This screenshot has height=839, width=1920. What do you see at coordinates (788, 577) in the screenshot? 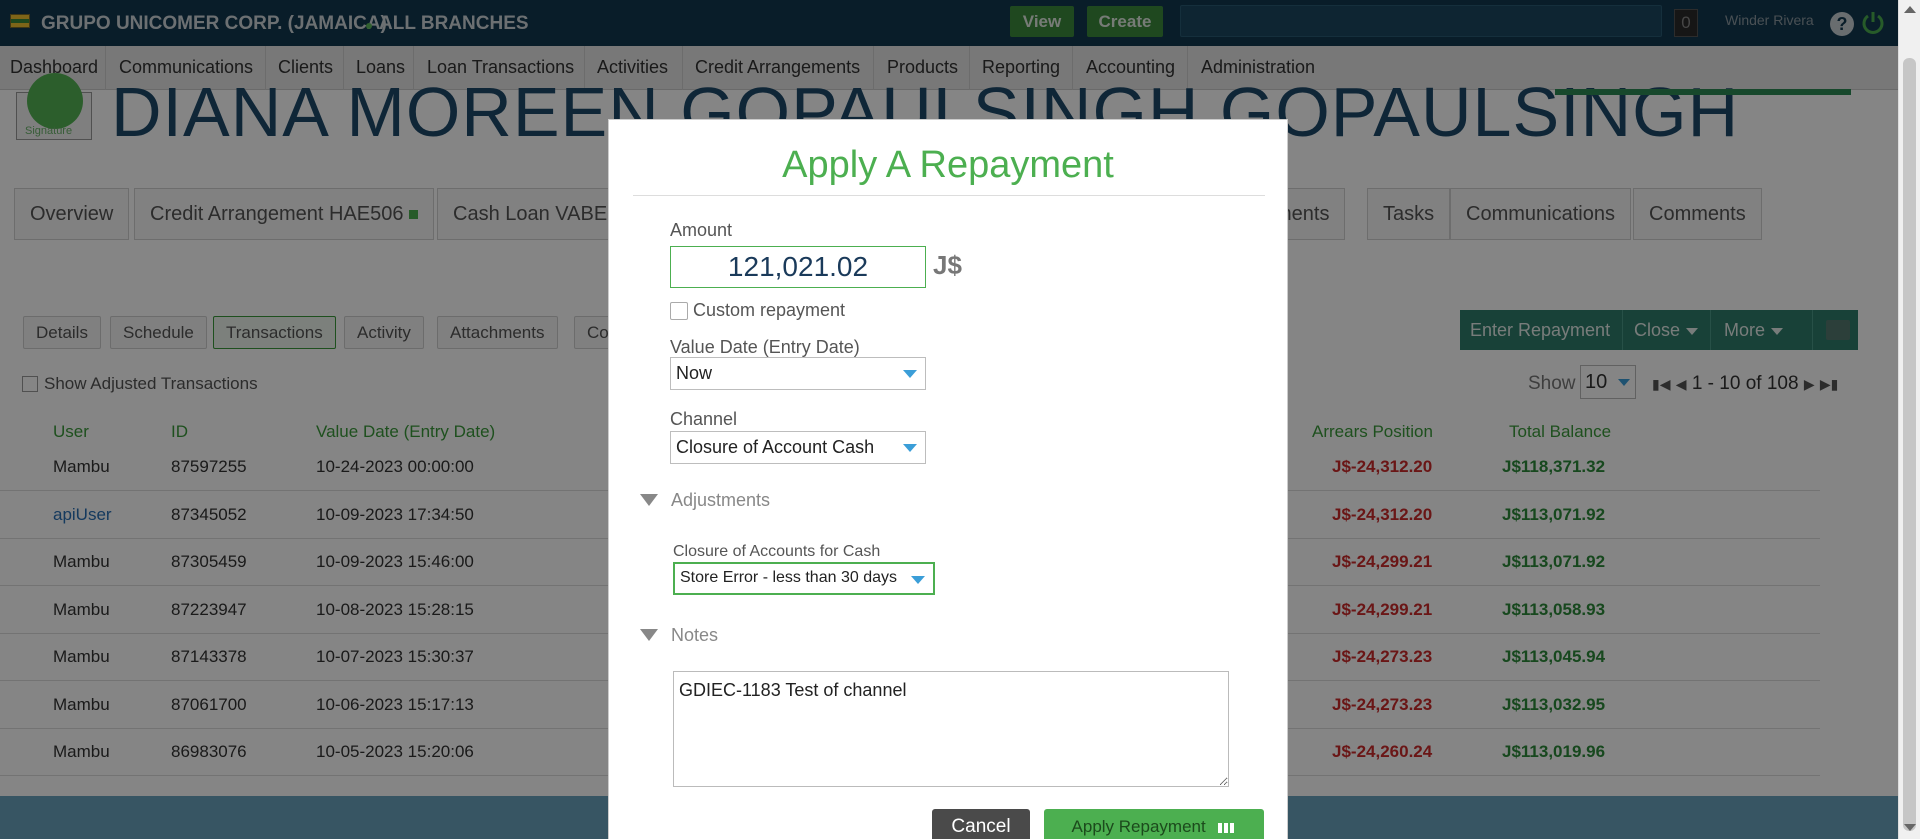
I see `closure-reason-value: Store Error - less than 30 days` at bounding box center [788, 577].